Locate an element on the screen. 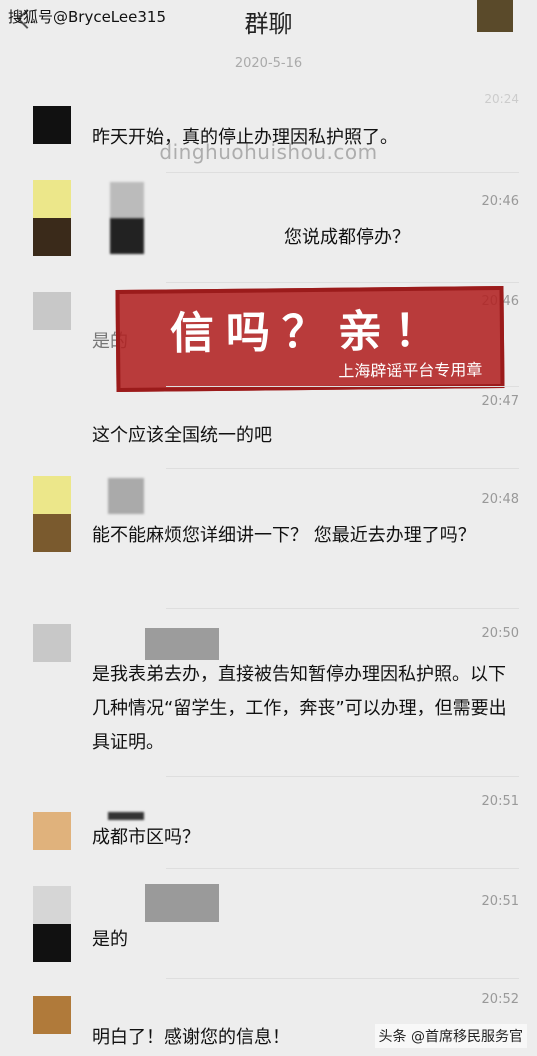 Image resolution: width=537 pixels, height=1056 pixels. site-watermark: dinghuohuishou.com is located at coordinates (268, 152).